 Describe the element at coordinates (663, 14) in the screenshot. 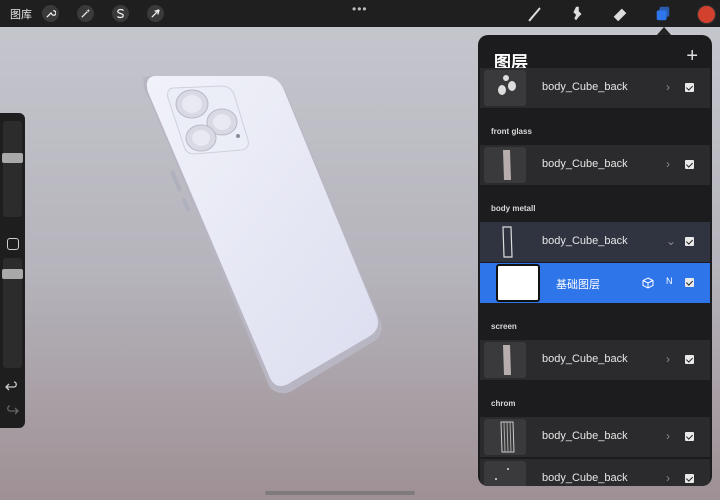

I see `layers-icon` at that location.